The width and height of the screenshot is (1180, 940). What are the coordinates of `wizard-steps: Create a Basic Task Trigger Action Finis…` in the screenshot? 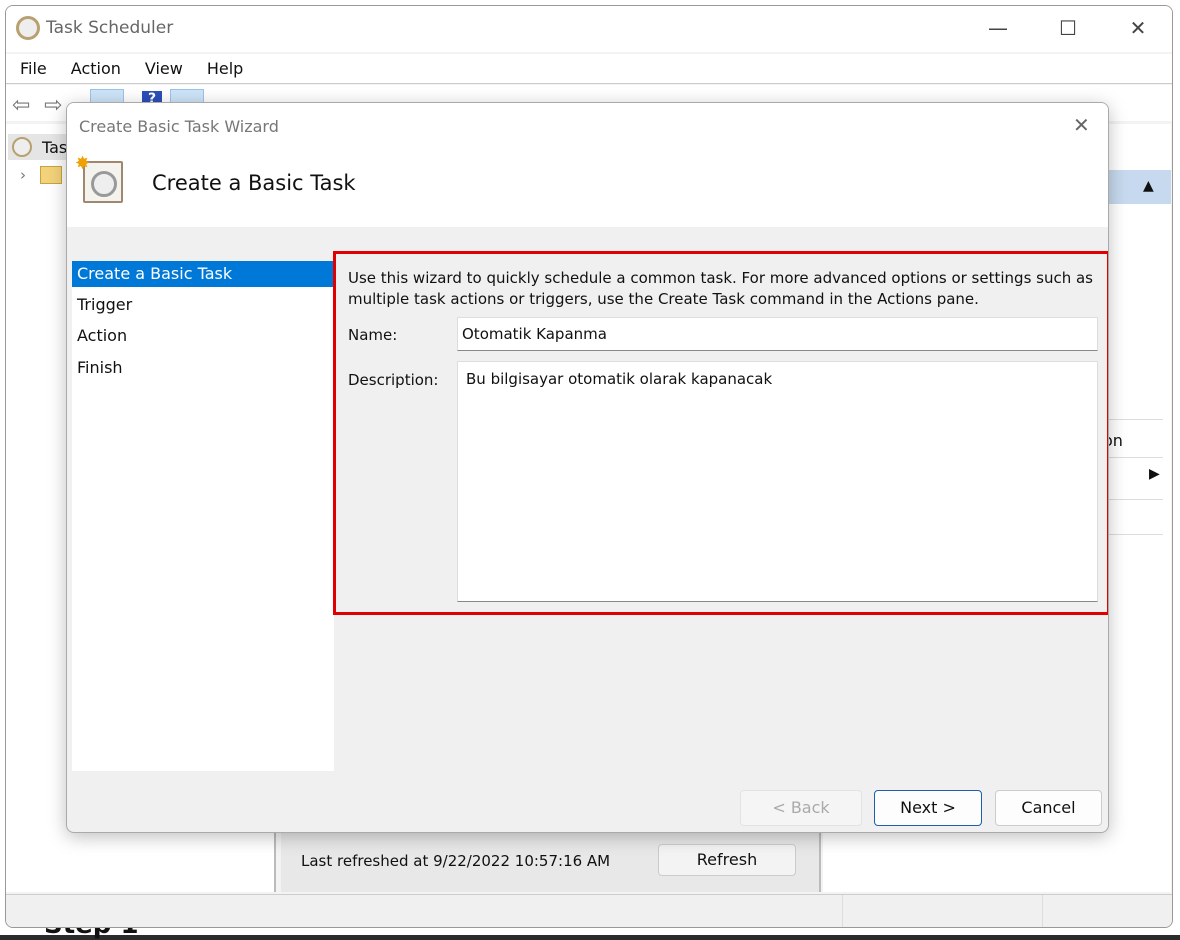 It's located at (203, 516).